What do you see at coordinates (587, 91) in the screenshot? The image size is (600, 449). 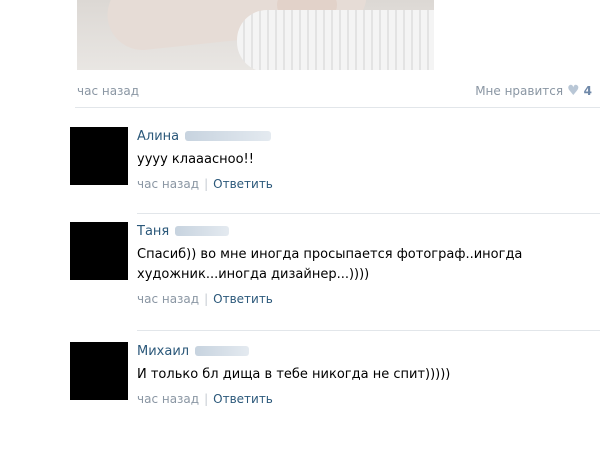 I see `like-count: 4` at bounding box center [587, 91].